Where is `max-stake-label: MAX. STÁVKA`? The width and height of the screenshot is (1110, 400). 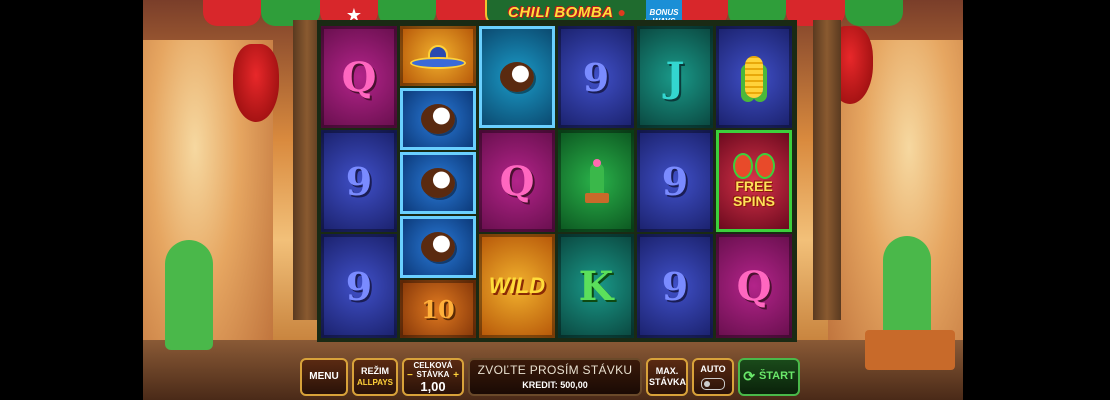 max-stake-label: MAX. STÁVKA is located at coordinates (668, 376).